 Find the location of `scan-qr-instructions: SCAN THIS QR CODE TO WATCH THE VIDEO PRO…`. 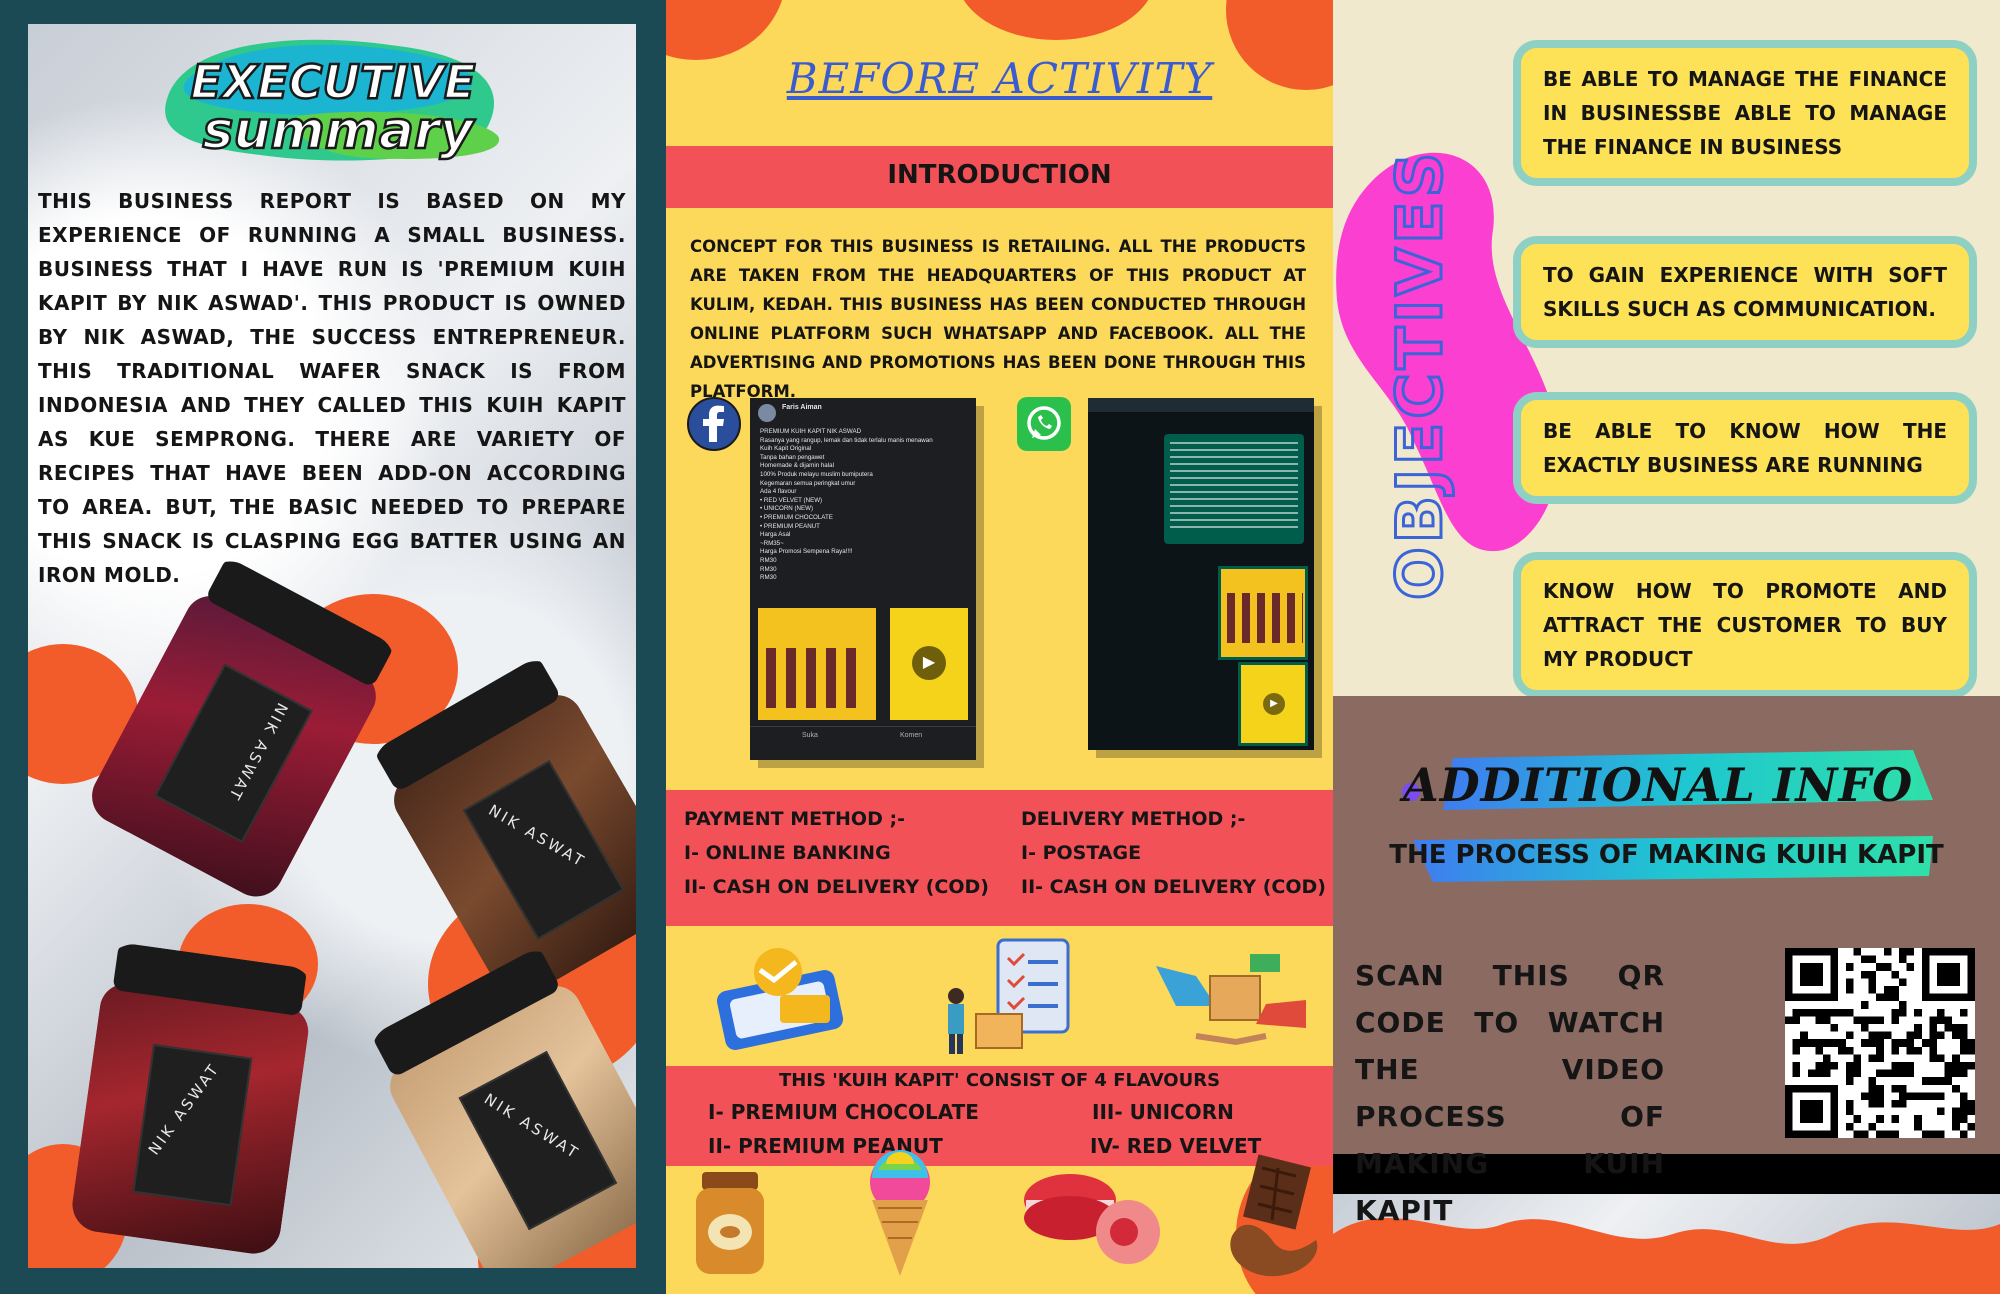

scan-qr-instructions: SCAN THIS QR CODE TO WATCH THE VIDEO PRO… is located at coordinates (1510, 1093).